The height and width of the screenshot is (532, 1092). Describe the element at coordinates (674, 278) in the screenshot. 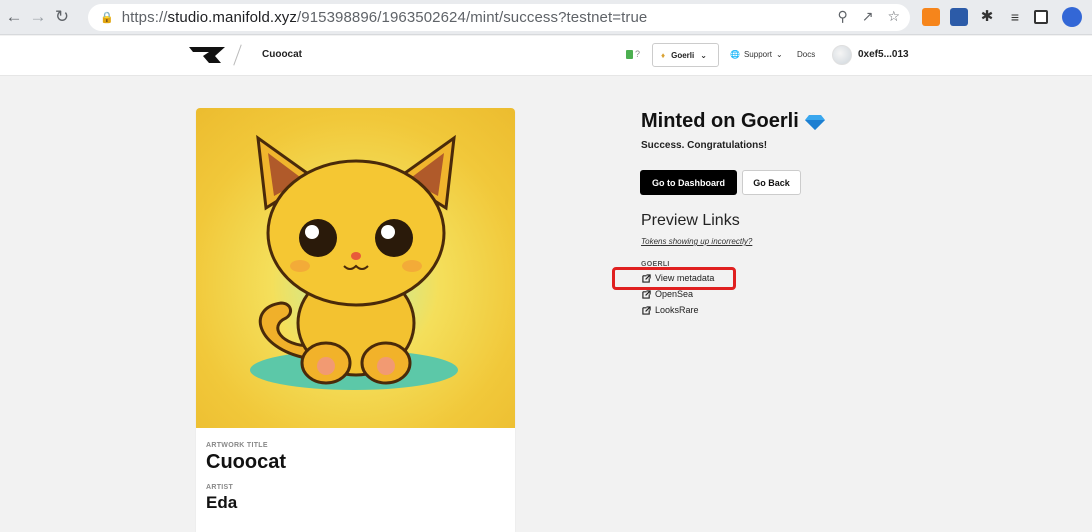

I see `annotation-highlight-box` at that location.